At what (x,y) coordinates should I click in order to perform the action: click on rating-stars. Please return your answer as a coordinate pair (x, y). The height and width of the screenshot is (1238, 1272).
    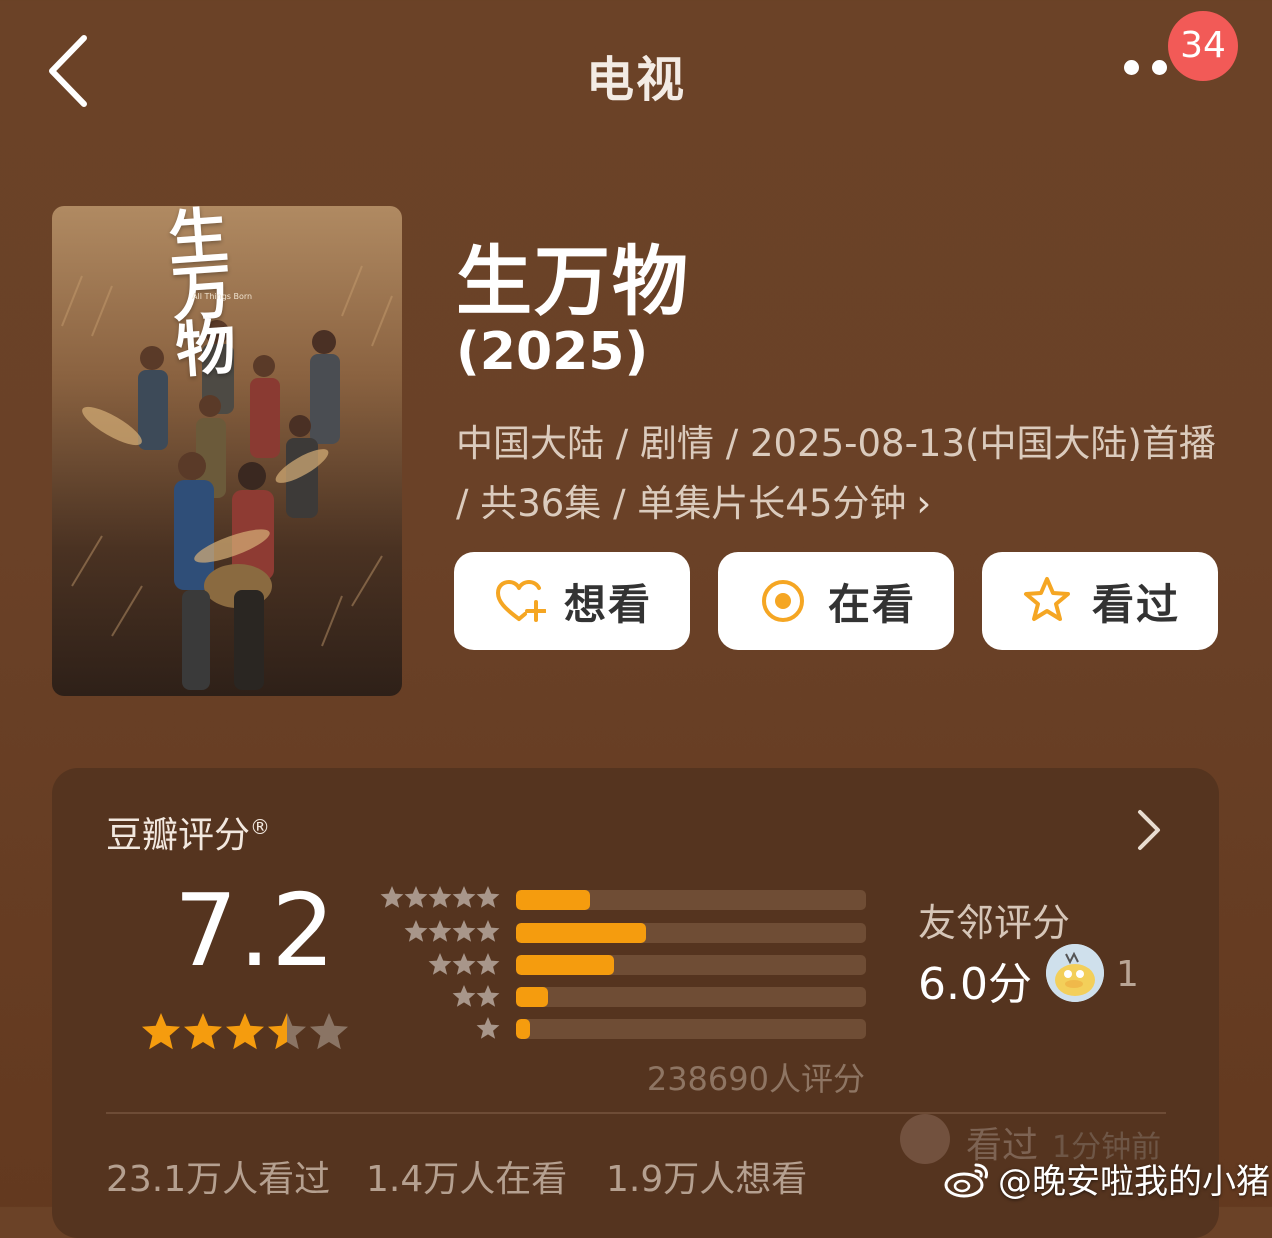
    Looking at the image, I should click on (245, 1031).